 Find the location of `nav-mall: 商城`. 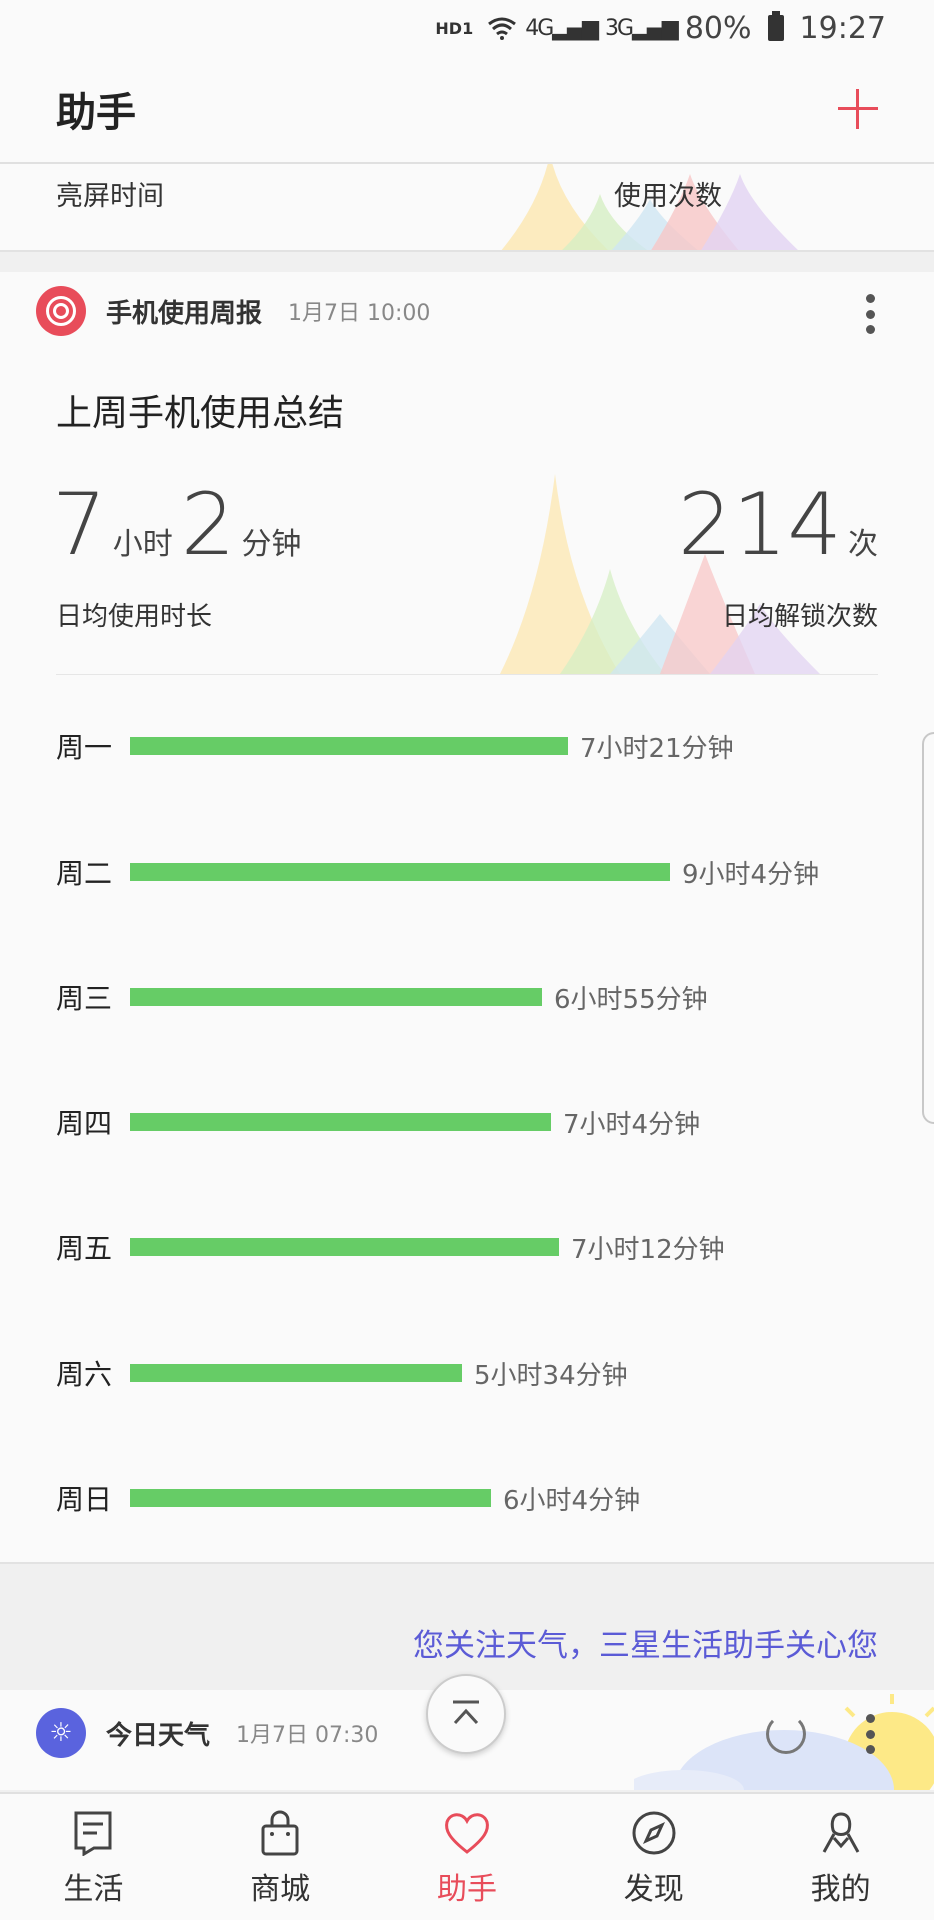

nav-mall: 商城 is located at coordinates (280, 1857).